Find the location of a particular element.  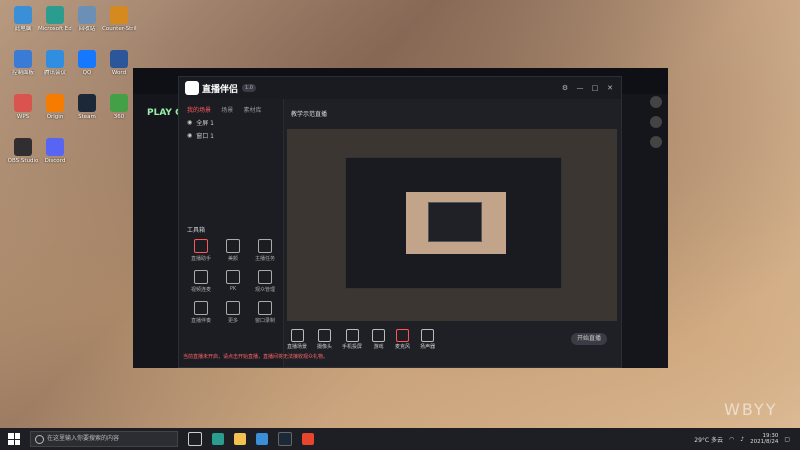

volume-icon: ♪ is located at coordinates (742, 439).